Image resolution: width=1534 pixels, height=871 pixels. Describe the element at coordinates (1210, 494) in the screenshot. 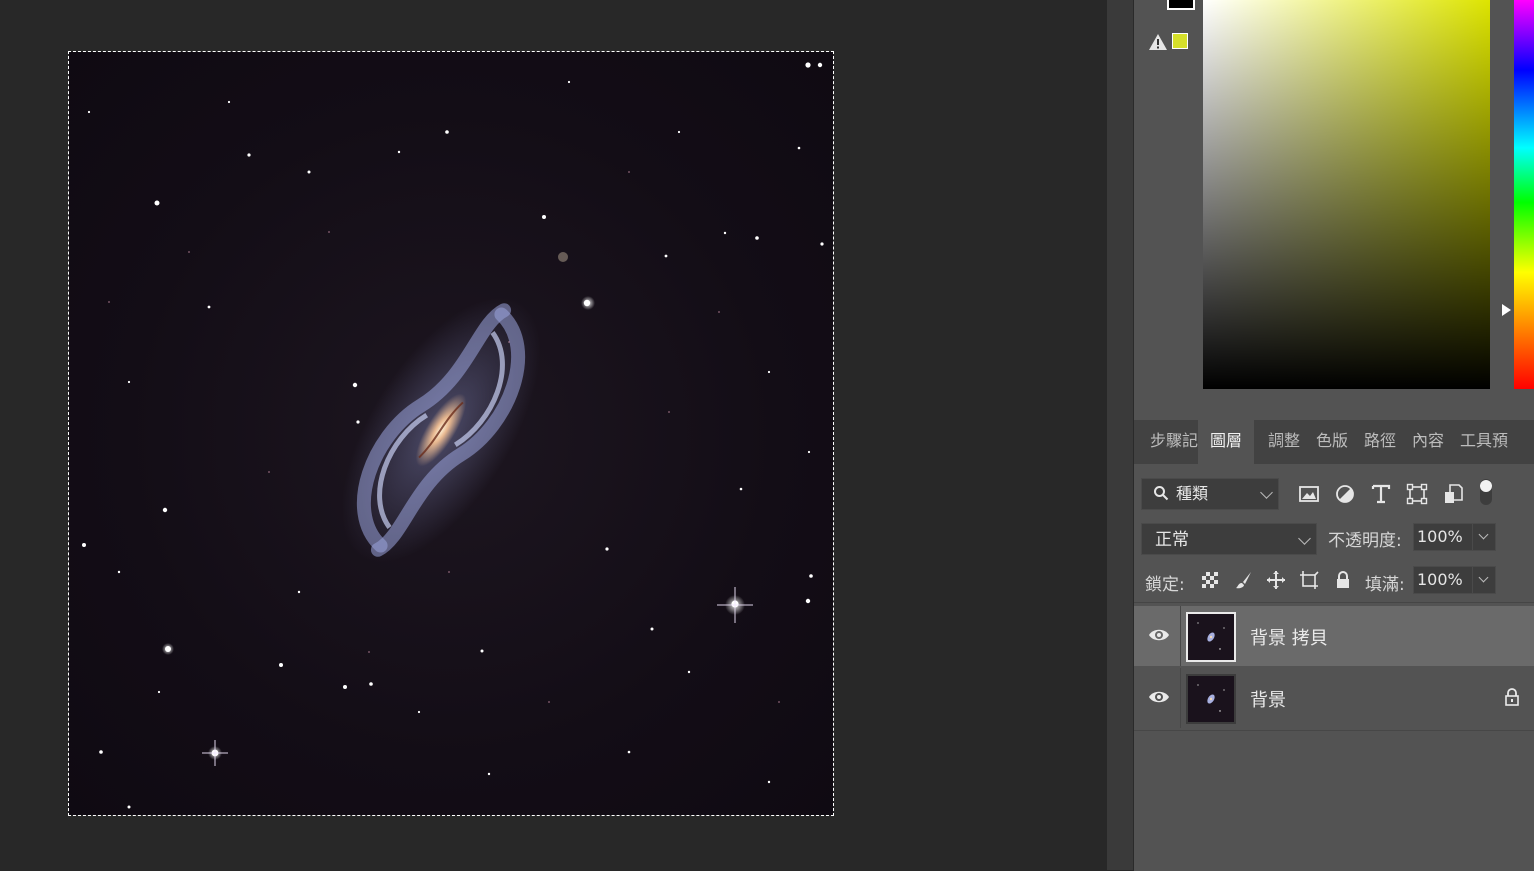

I see `filter-kind-select: 種類` at that location.